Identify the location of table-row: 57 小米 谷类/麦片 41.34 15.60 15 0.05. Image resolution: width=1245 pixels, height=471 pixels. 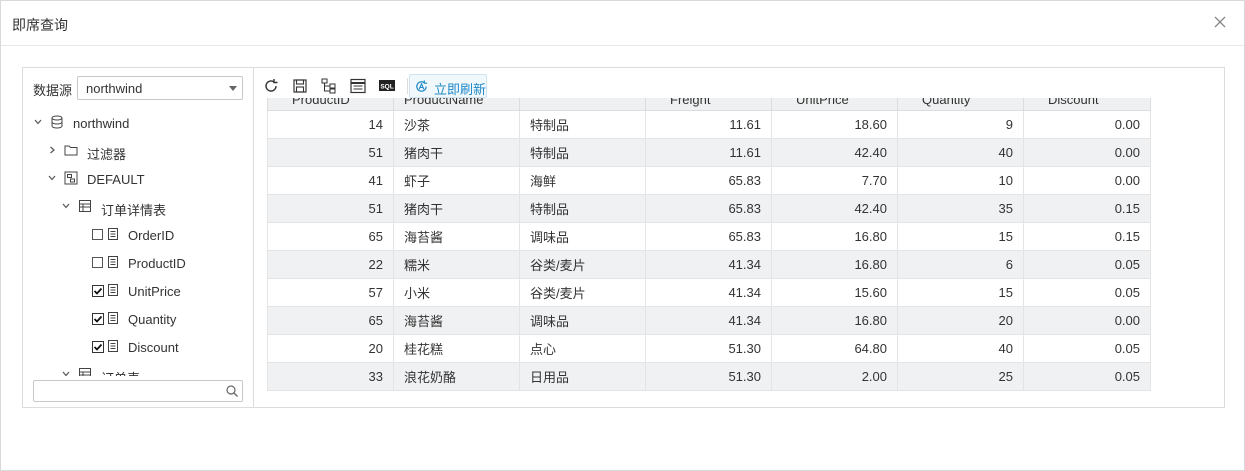
(709, 292).